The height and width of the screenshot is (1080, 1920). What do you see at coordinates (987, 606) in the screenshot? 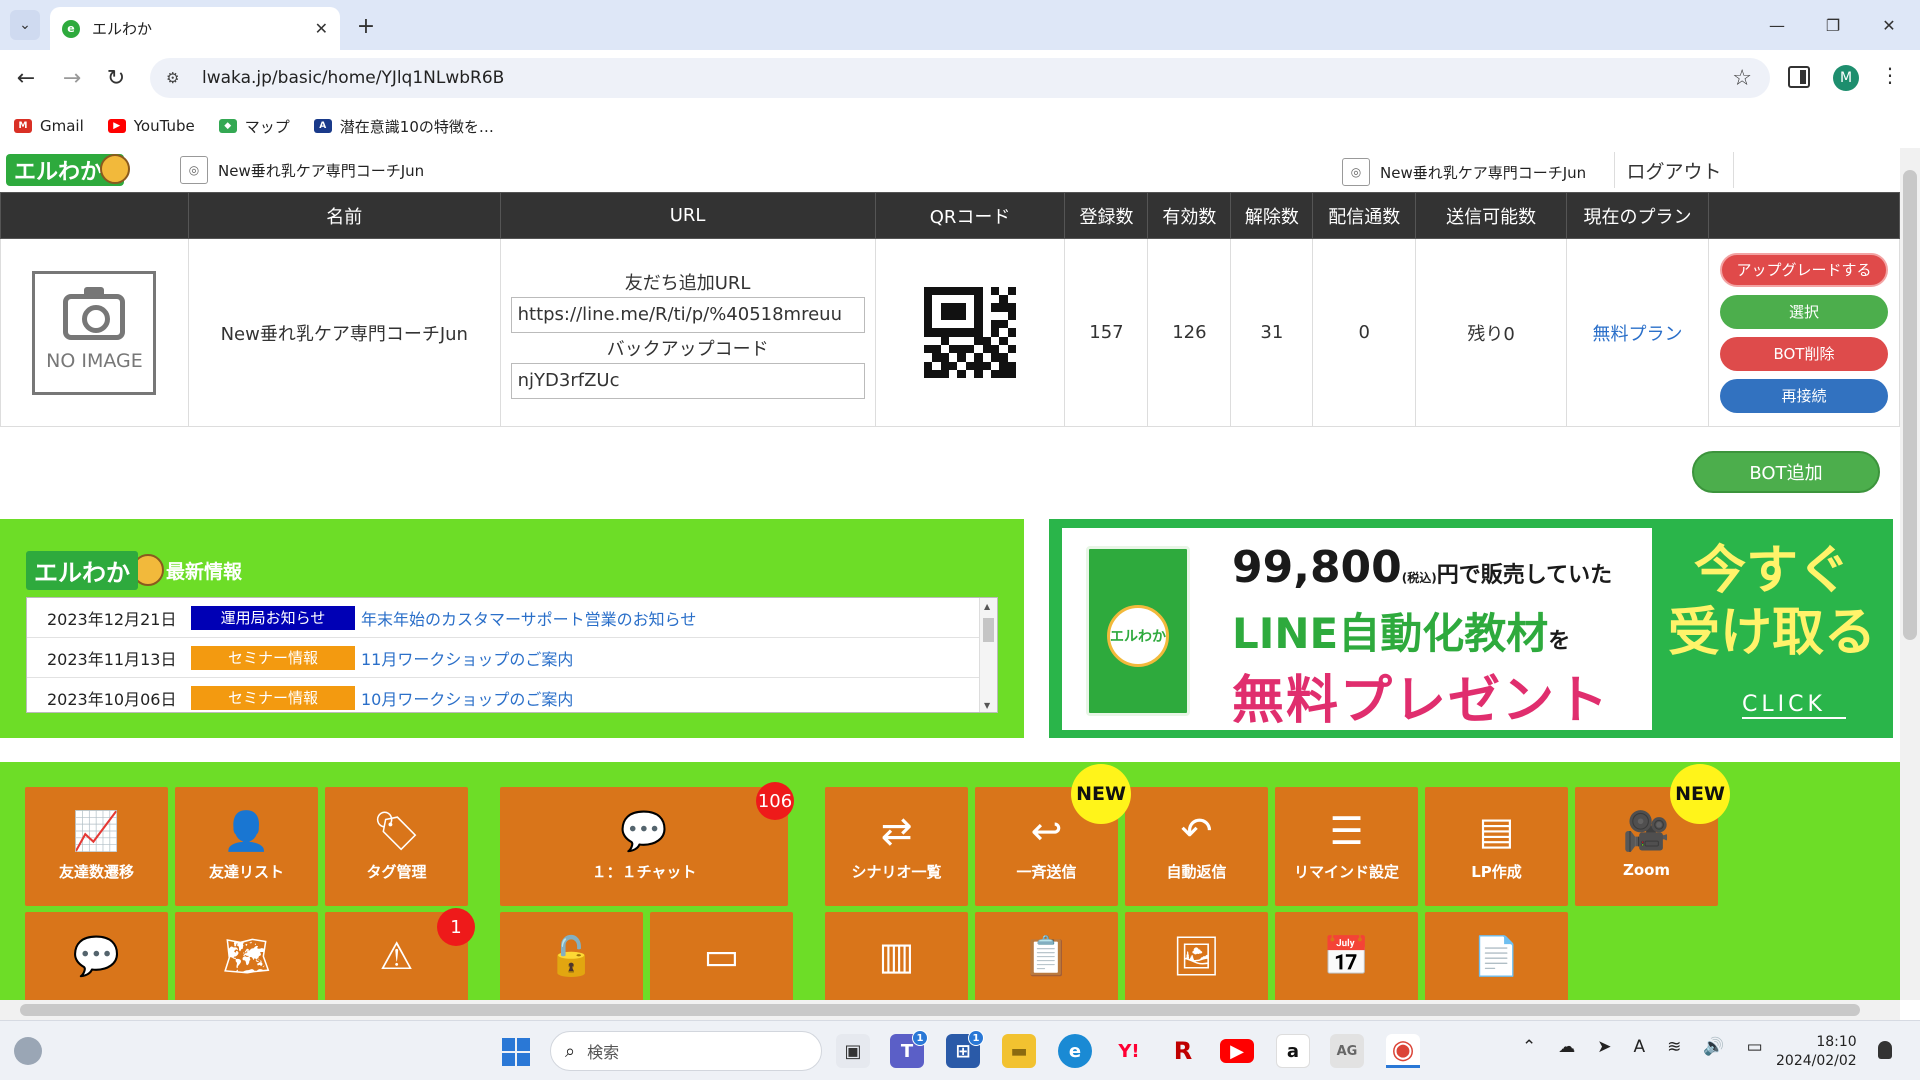
I see `scroll-up-icon: ▲` at bounding box center [987, 606].